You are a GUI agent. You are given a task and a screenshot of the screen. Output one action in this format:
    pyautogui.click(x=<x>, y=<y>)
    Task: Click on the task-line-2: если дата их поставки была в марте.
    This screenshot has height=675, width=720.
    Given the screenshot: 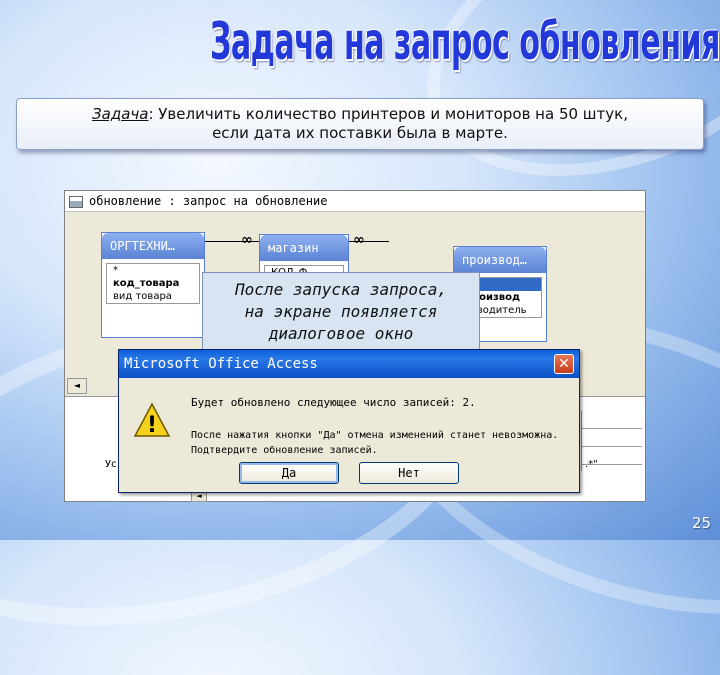 What is the action you would take?
    pyautogui.click(x=360, y=133)
    